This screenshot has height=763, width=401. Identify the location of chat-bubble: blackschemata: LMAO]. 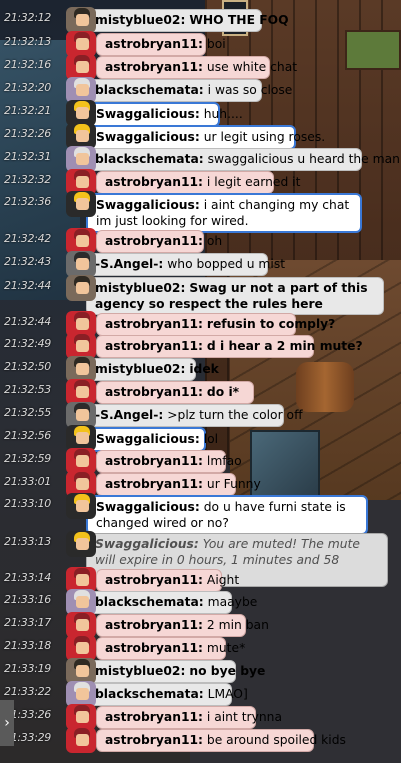
(167, 694).